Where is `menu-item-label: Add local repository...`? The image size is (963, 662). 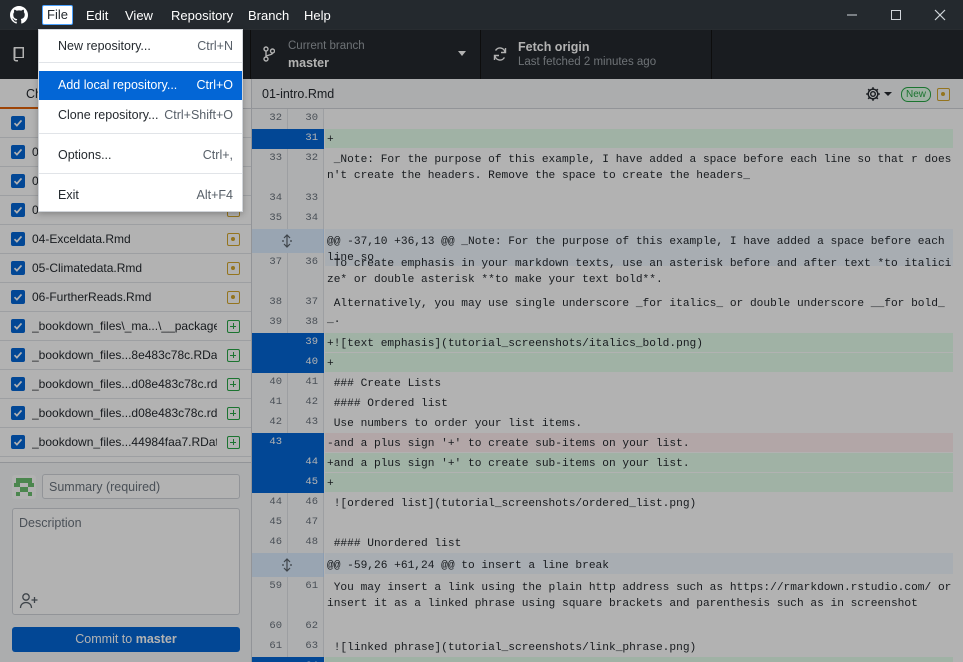
menu-item-label: Add local repository... is located at coordinates (118, 85).